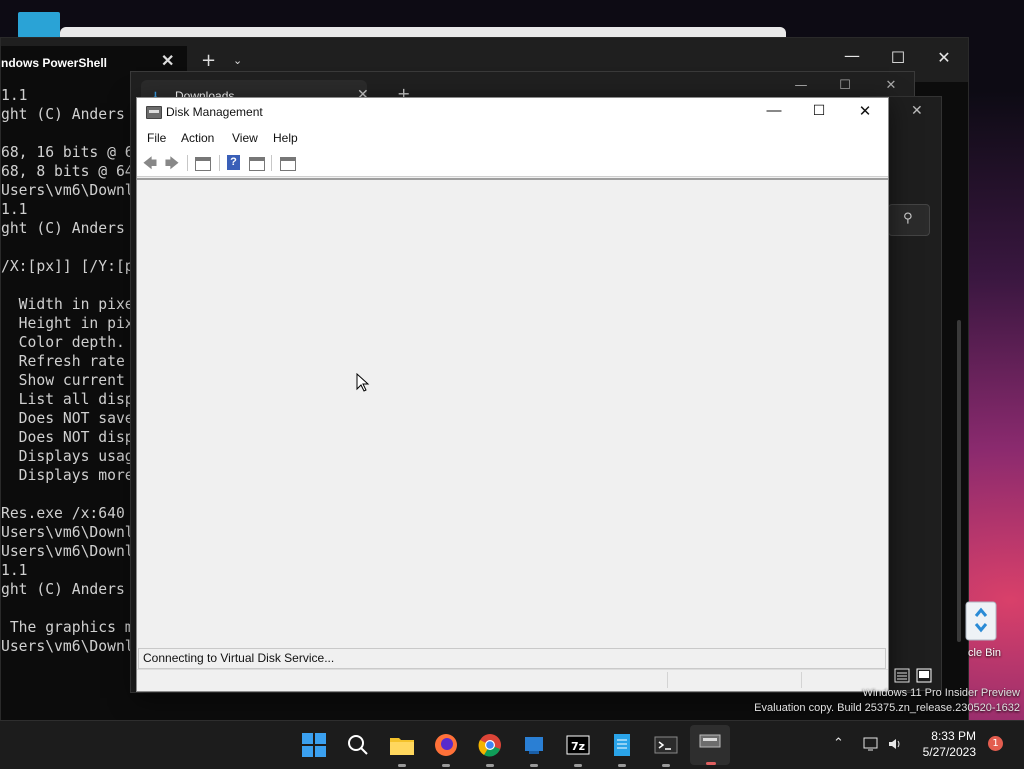 The image size is (1024, 769). I want to click on show-hide-action-pane-icon, so click(257, 164).